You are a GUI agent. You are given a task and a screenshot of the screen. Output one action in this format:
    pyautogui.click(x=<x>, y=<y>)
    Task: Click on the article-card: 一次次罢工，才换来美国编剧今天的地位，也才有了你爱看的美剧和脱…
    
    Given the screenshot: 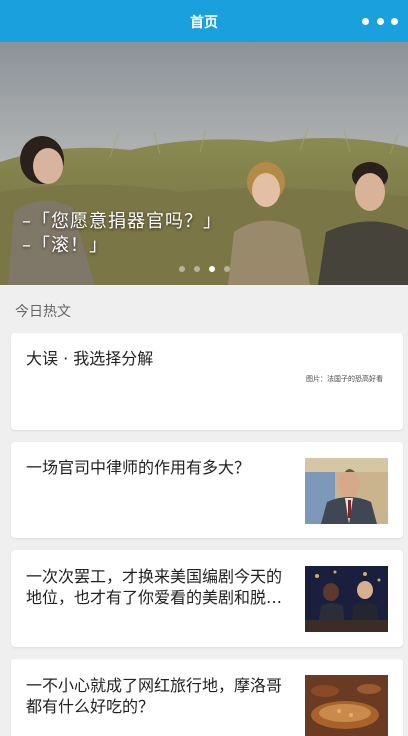 What is the action you would take?
    pyautogui.click(x=207, y=598)
    